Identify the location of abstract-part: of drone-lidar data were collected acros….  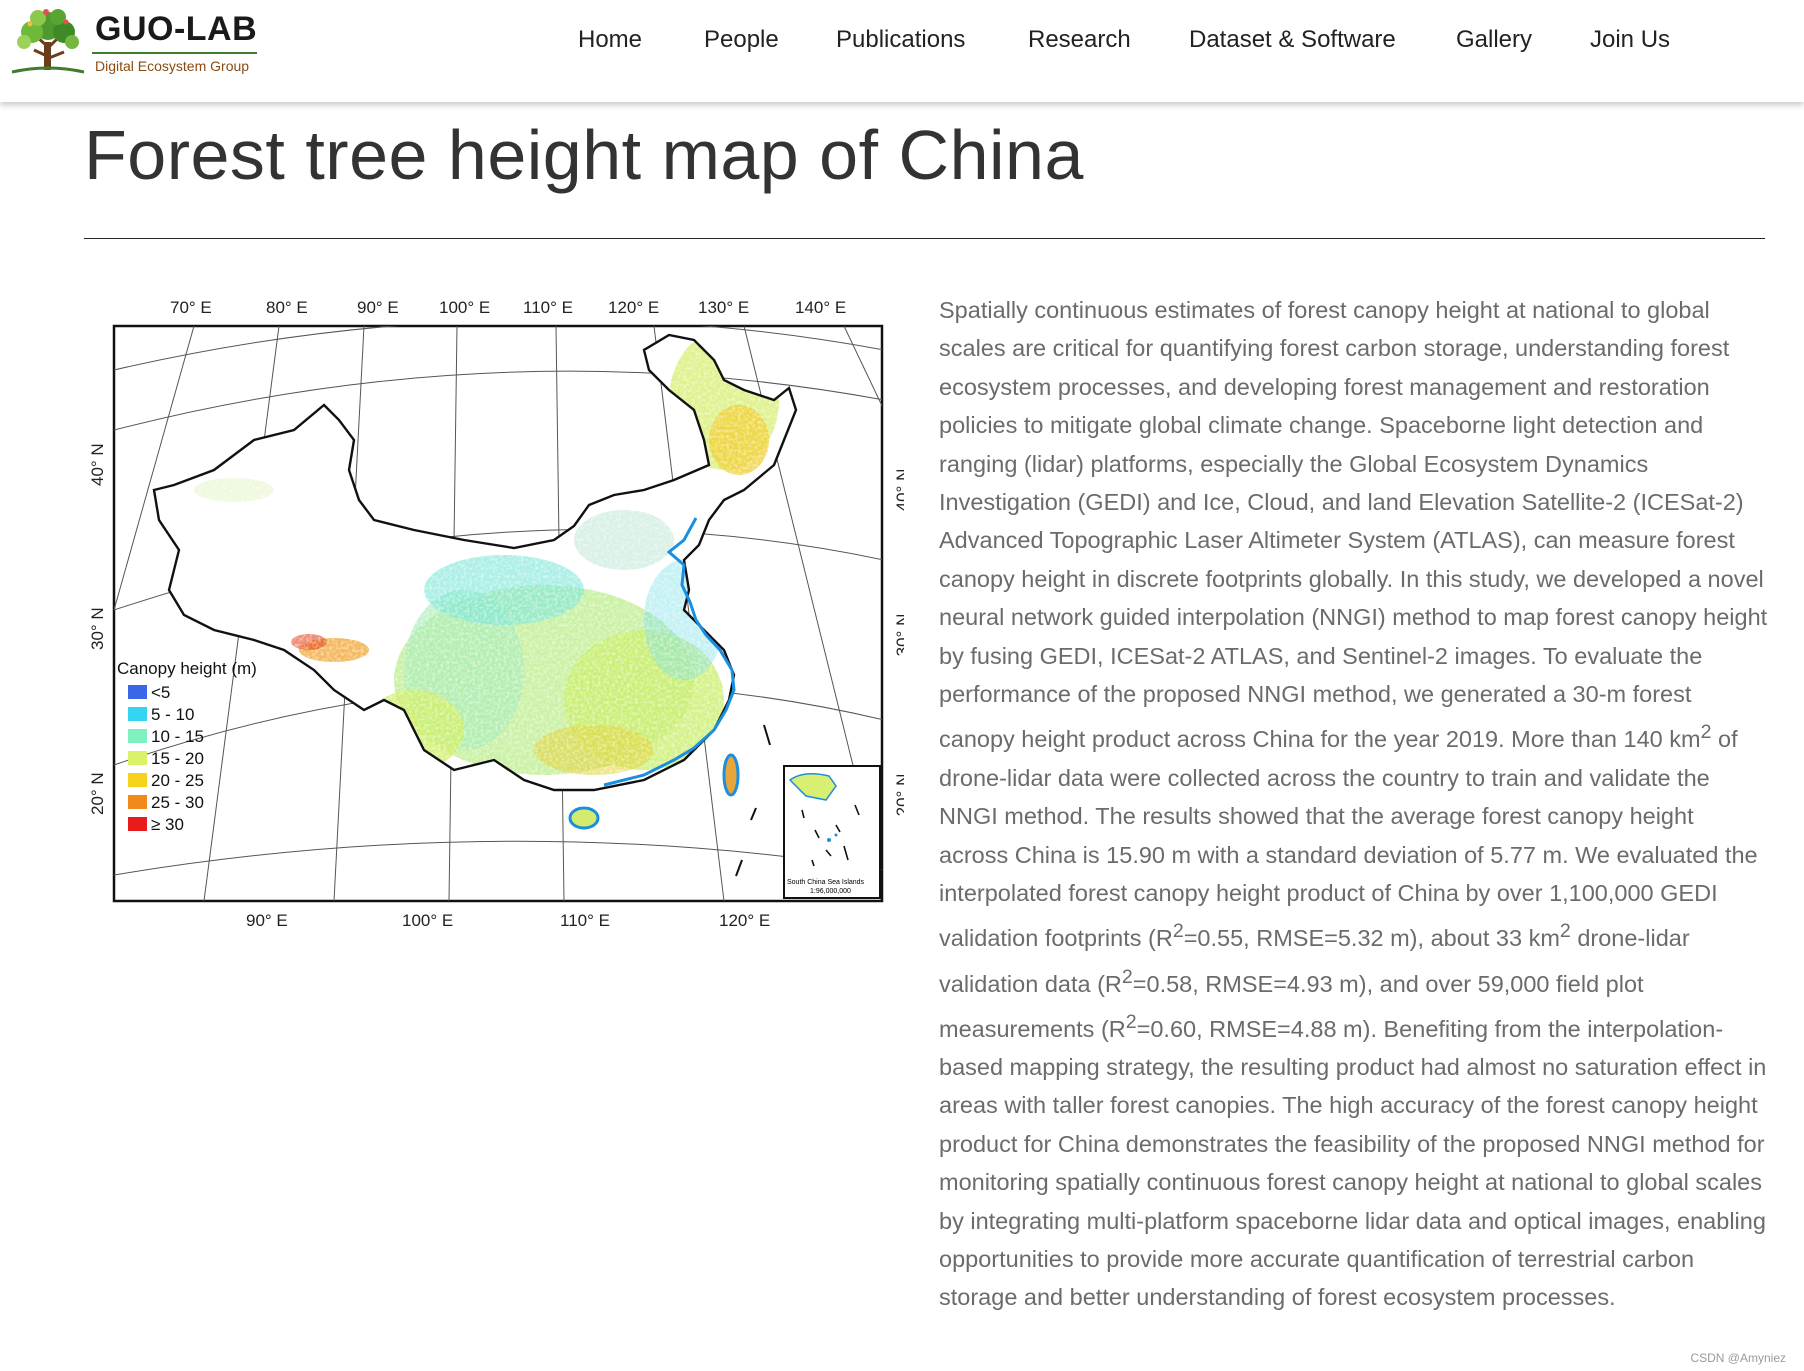
(1348, 839).